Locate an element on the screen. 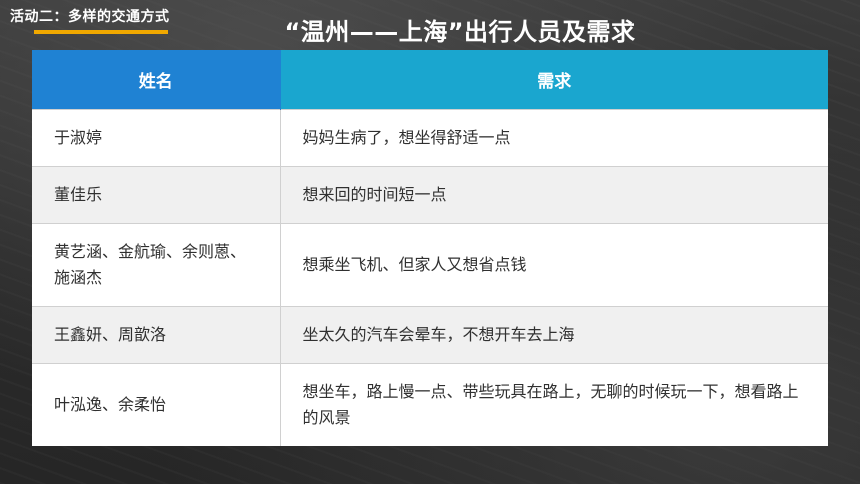 The height and width of the screenshot is (484, 860). header-name: 姓名 is located at coordinates (156, 80).